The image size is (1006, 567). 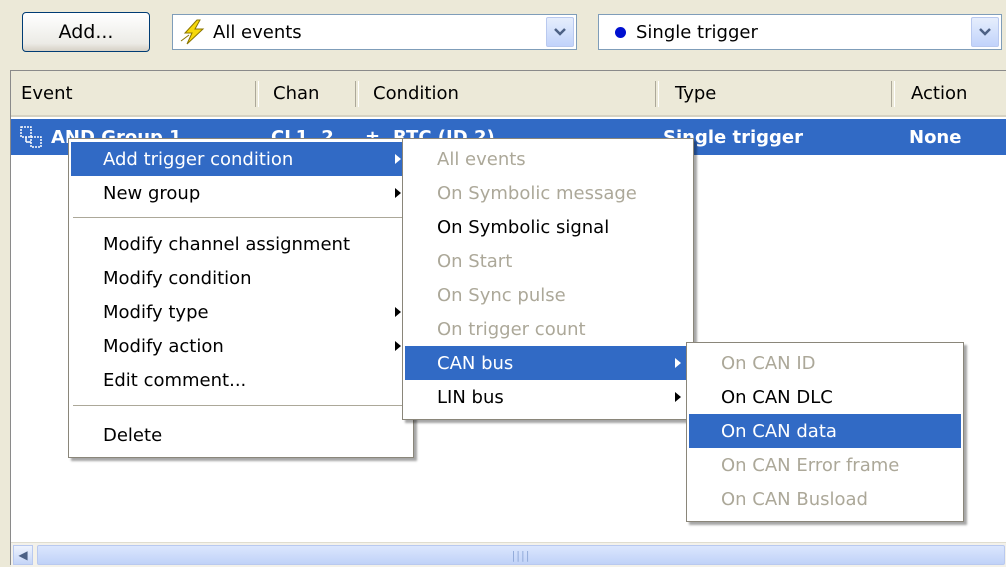 I want to click on column-header-chan: Chan, so click(x=292, y=93).